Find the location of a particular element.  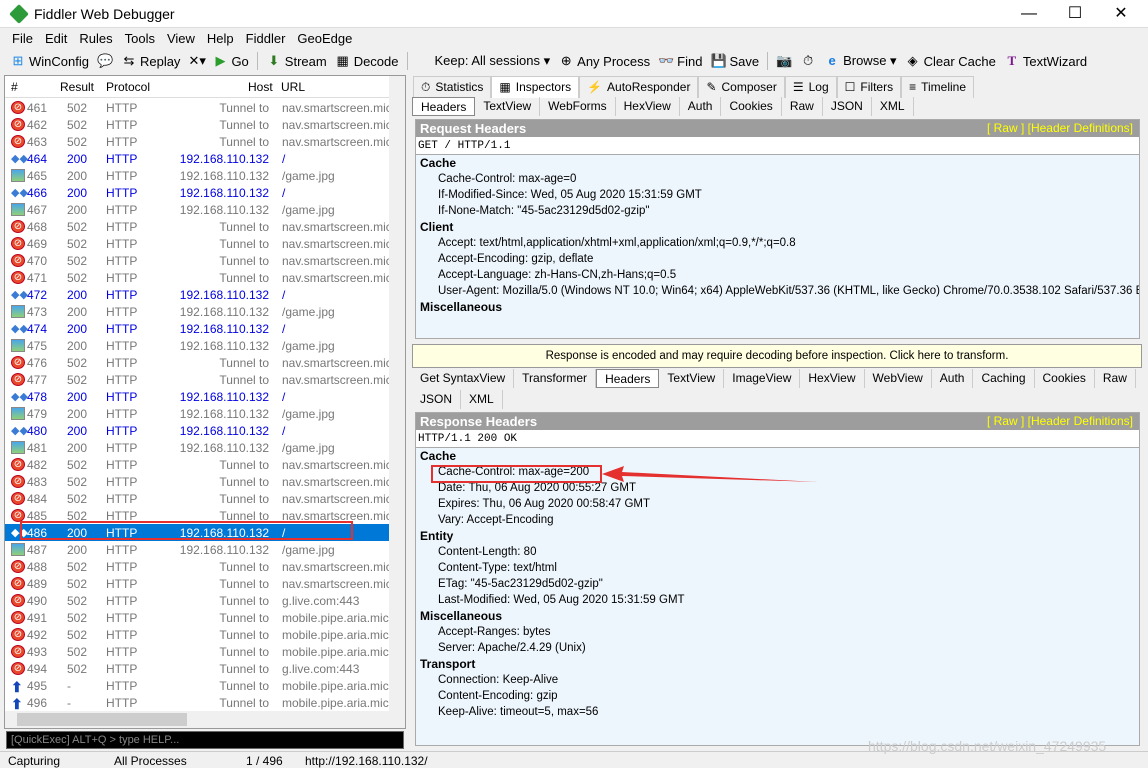

session-row: ◆◆ 472 200 HTTP 192.168.110.132 / is located at coordinates (197, 294).